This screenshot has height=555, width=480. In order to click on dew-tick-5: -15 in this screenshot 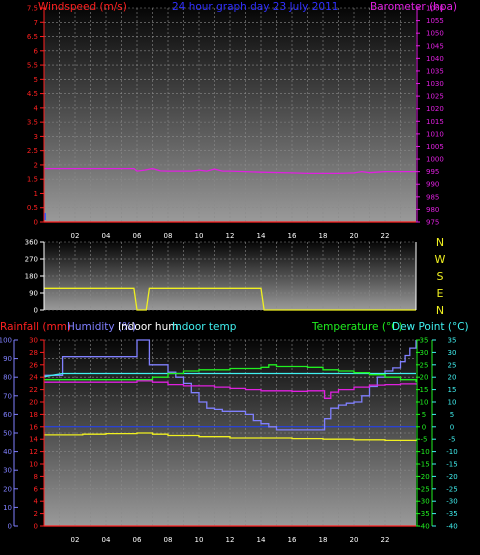, I will do `click(451, 465)`.